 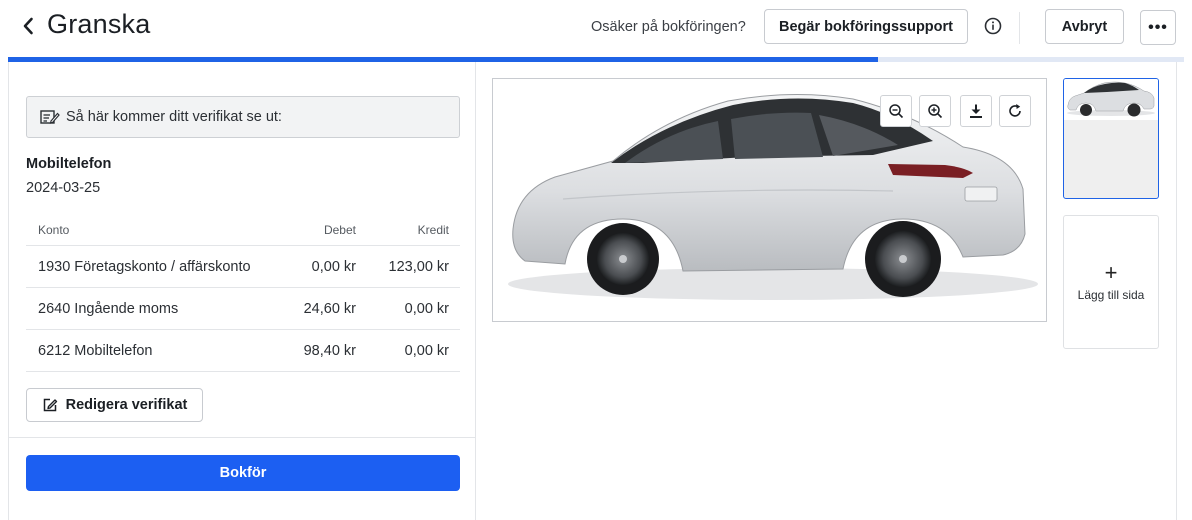 I want to click on zoom-out-button, so click(x=896, y=111).